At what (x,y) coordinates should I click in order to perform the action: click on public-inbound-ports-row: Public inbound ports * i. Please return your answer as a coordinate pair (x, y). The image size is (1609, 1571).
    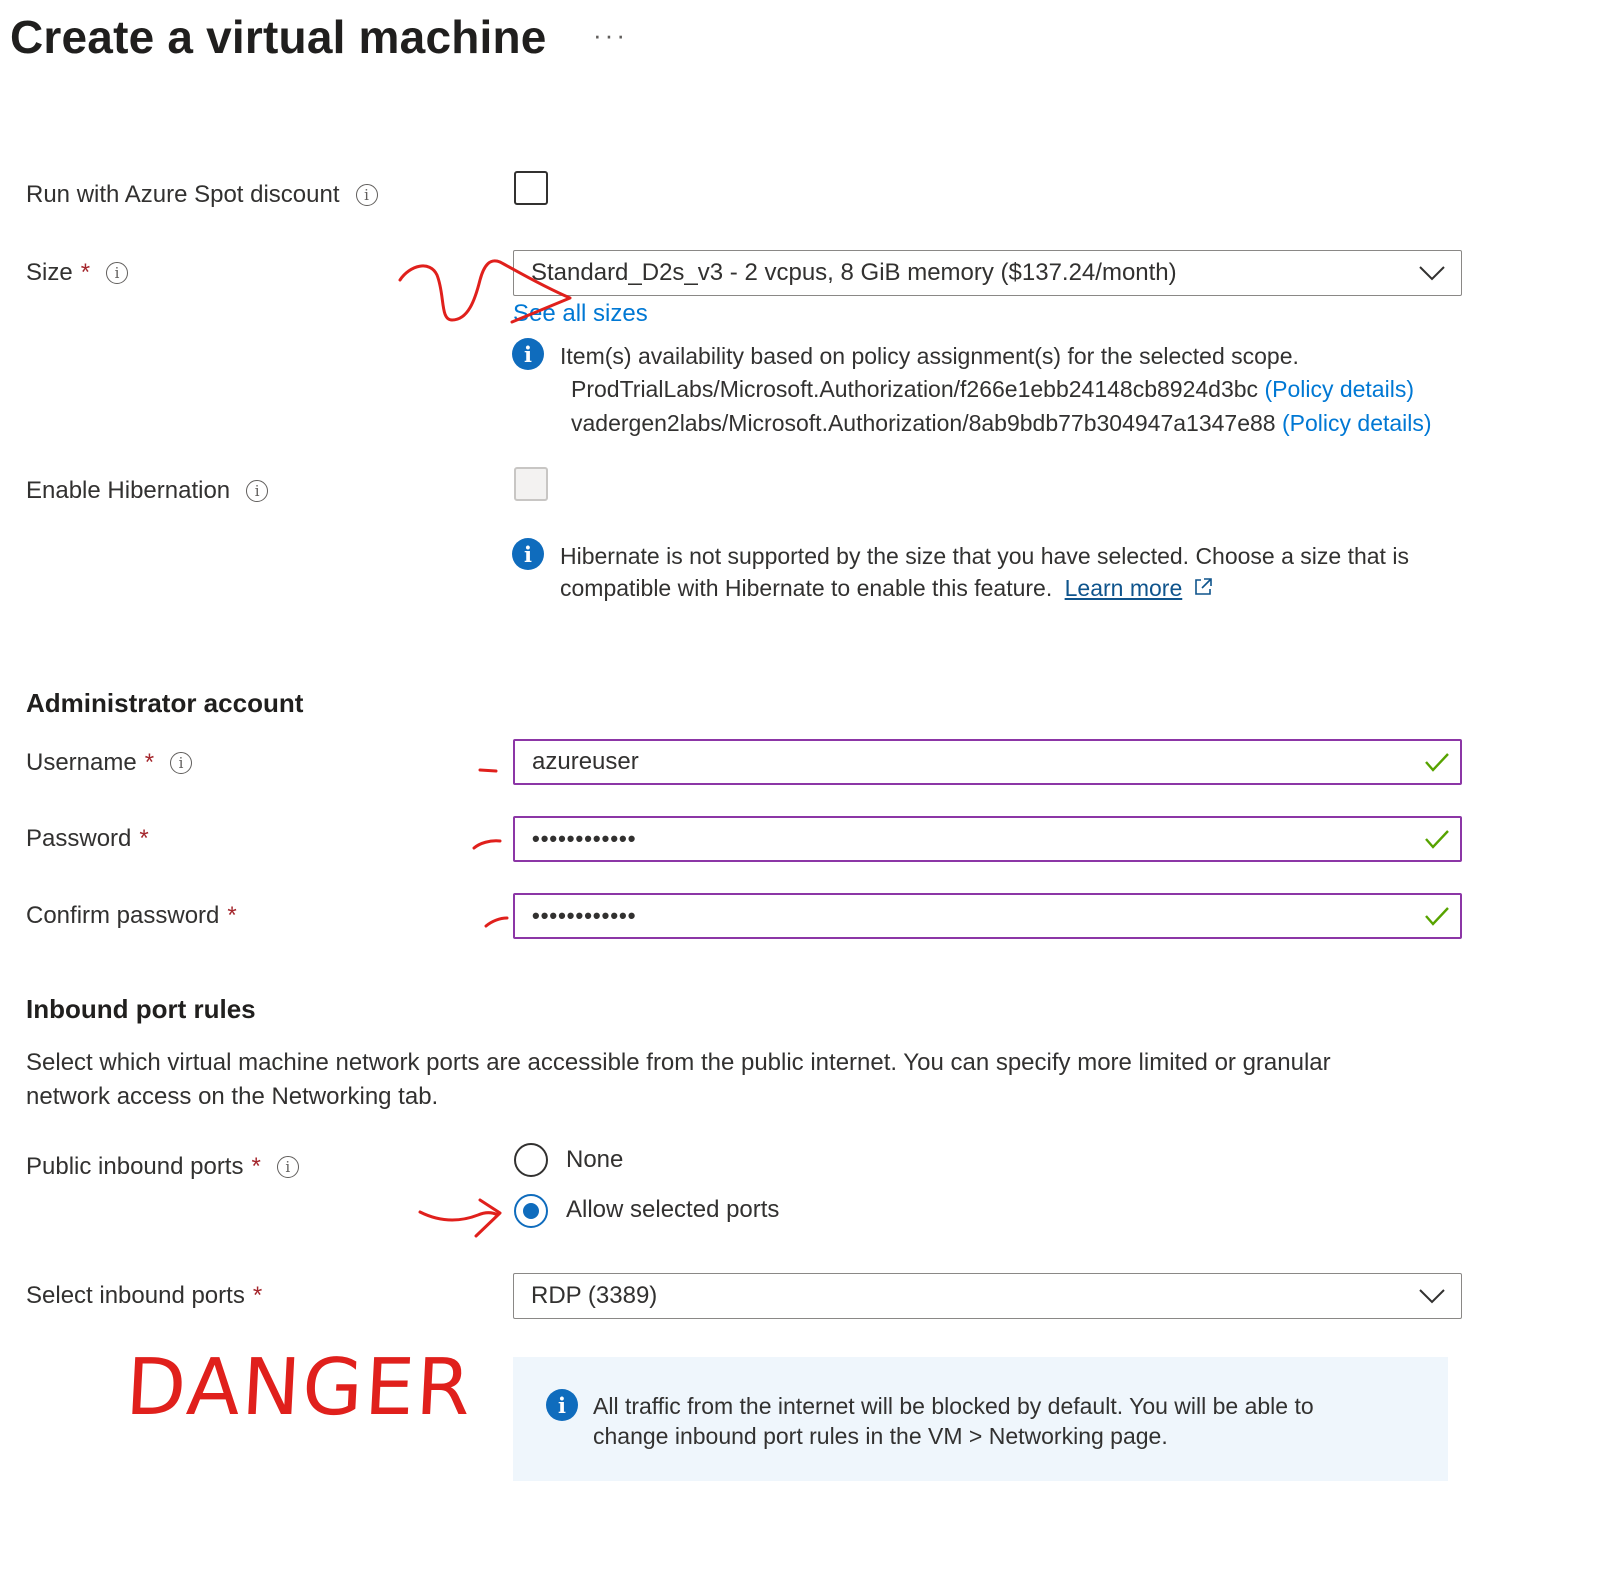
    Looking at the image, I should click on (162, 1167).